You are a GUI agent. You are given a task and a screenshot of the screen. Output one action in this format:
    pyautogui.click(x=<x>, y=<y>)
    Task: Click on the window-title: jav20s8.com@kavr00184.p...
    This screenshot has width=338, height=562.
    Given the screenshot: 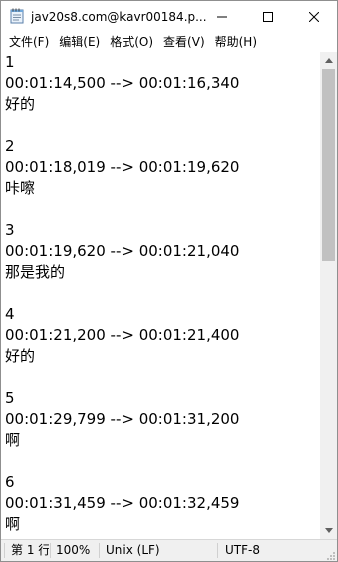 What is the action you would take?
    pyautogui.click(x=118, y=17)
    